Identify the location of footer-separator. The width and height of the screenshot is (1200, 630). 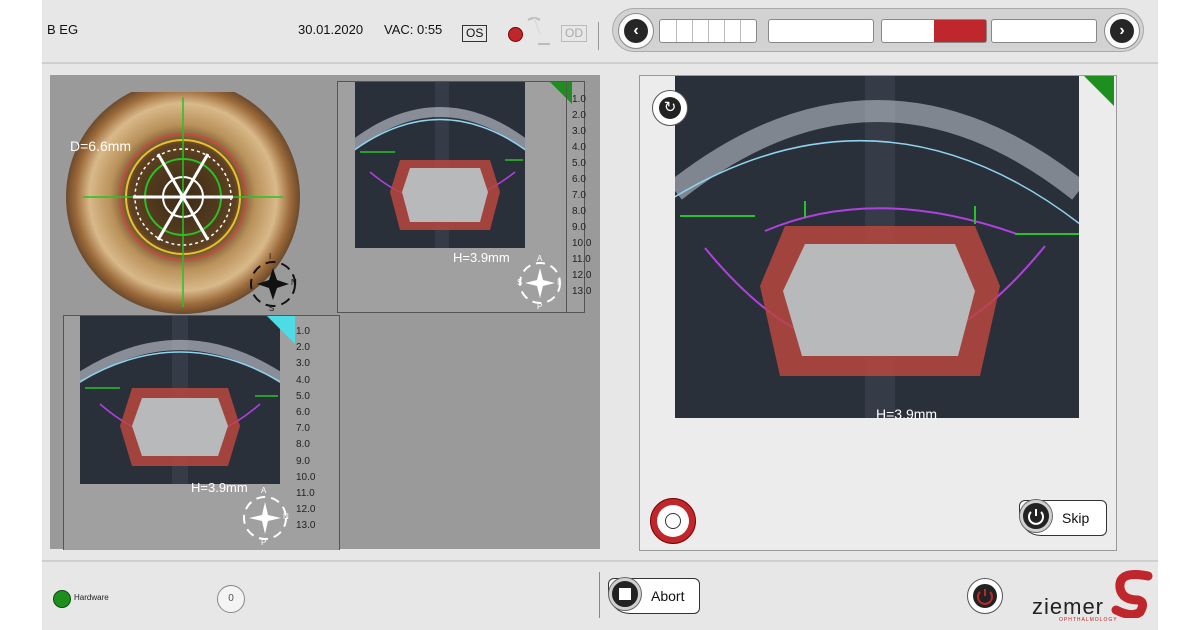
(599, 595).